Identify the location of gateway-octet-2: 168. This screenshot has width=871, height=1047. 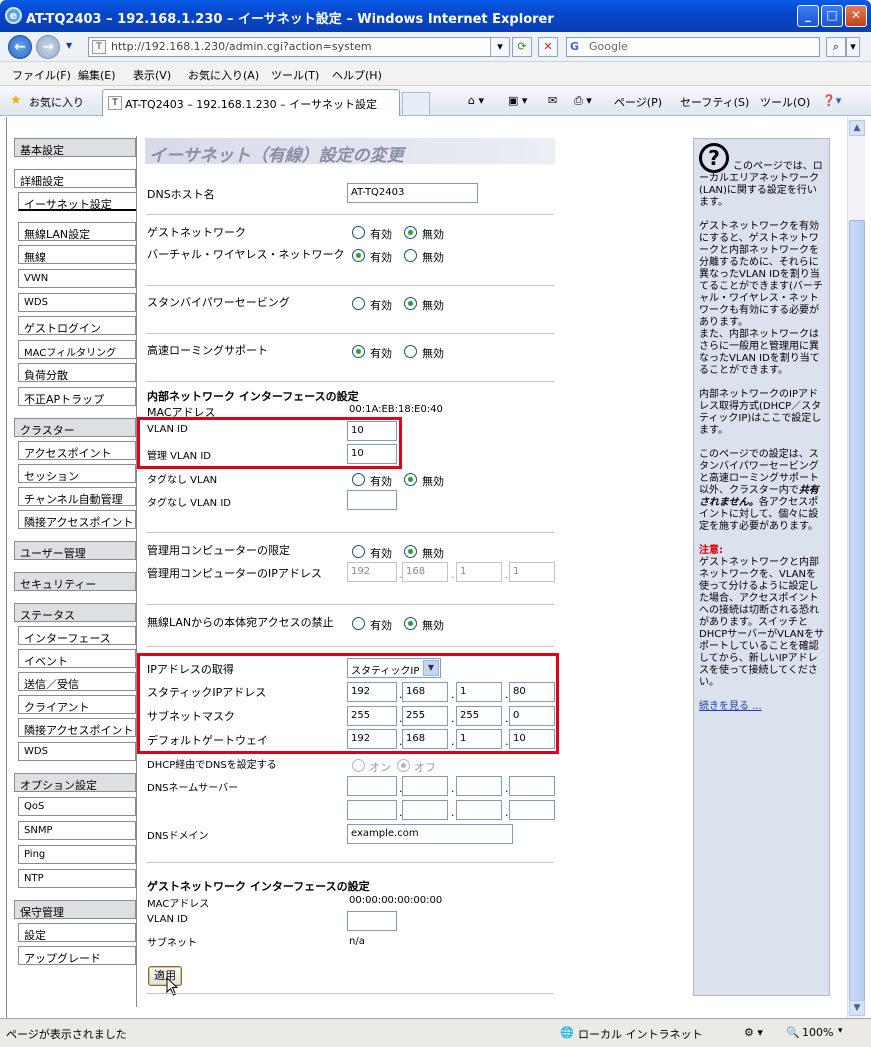
(425, 739).